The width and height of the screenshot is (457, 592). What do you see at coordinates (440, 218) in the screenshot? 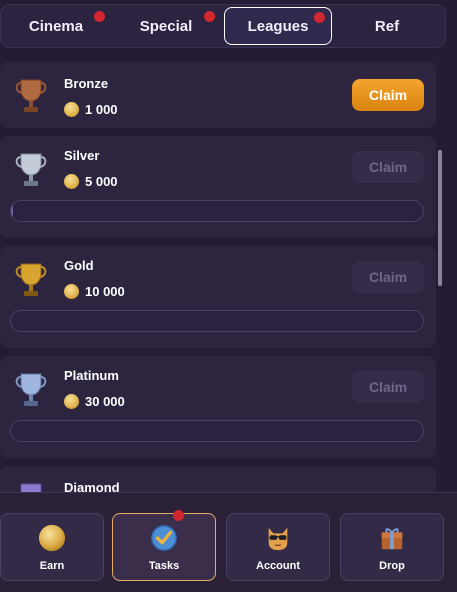
I see `scrollbar` at bounding box center [440, 218].